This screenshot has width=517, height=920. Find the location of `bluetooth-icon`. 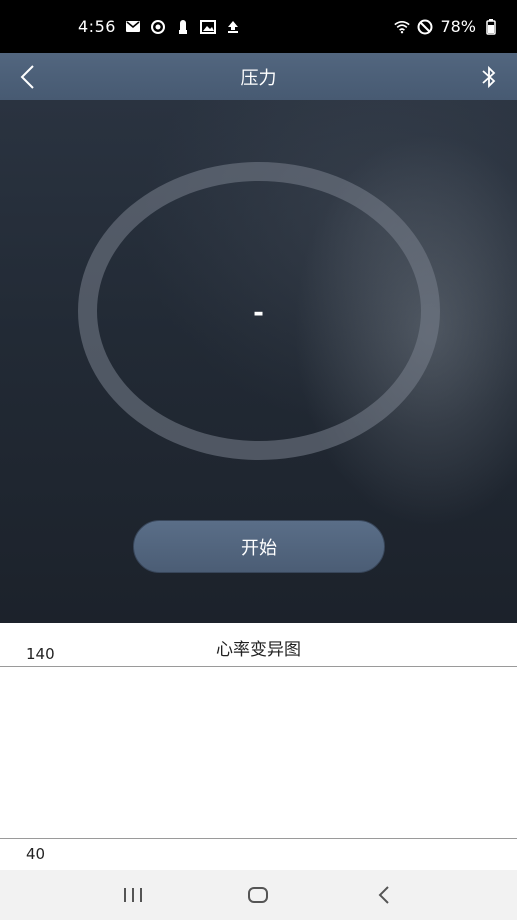

bluetooth-icon is located at coordinates (489, 77).